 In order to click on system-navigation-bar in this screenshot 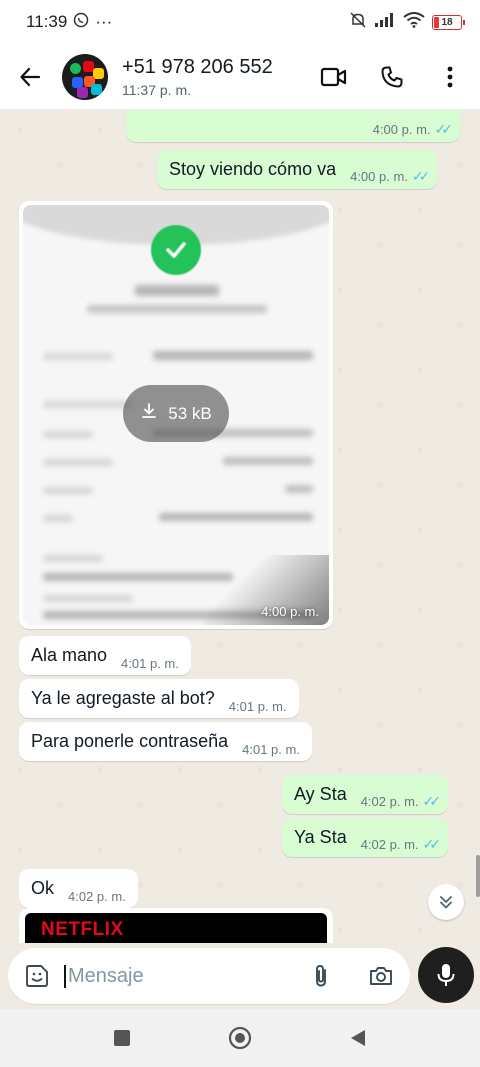, I will do `click(240, 1038)`.